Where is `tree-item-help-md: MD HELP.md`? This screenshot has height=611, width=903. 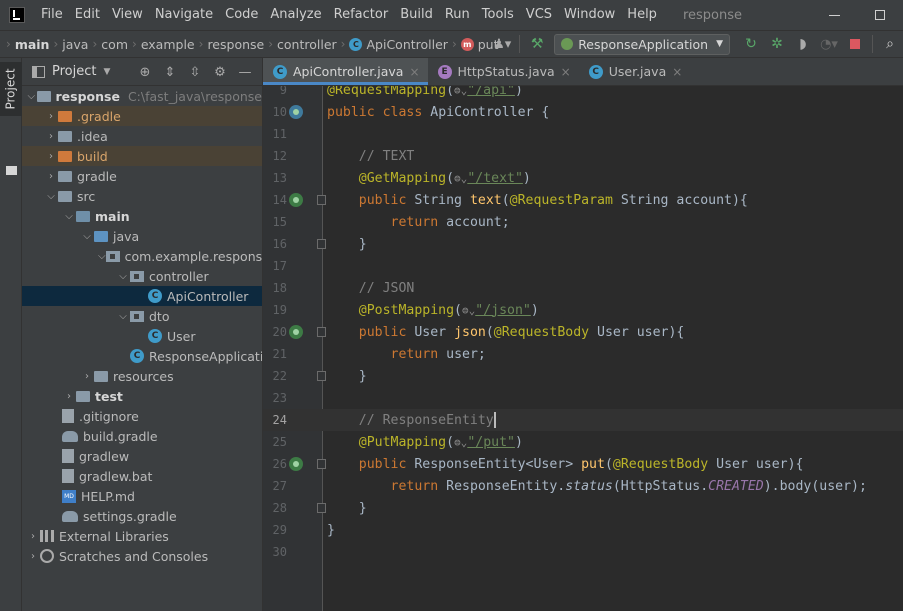 tree-item-help-md: MD HELP.md is located at coordinates (142, 496).